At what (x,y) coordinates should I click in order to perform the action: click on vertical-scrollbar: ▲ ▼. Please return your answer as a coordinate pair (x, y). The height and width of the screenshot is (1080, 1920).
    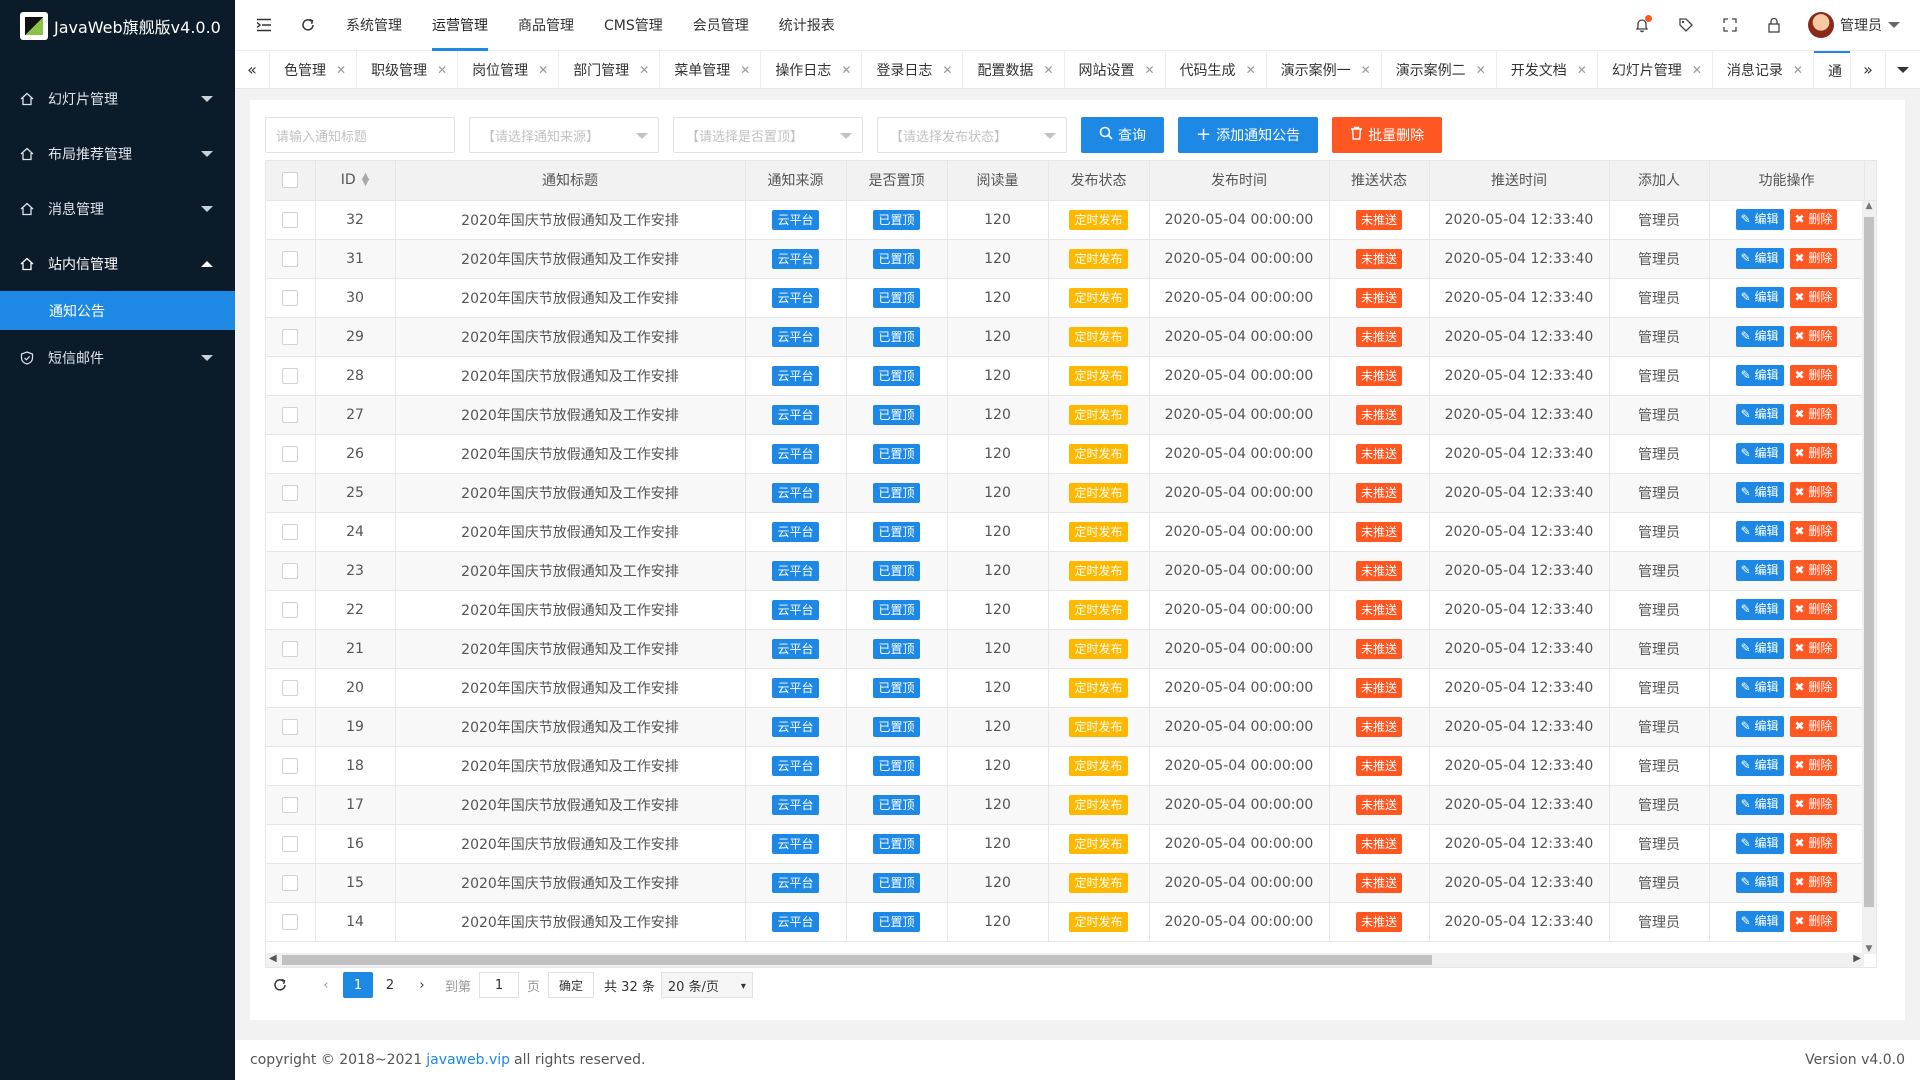
    Looking at the image, I should click on (1869, 577).